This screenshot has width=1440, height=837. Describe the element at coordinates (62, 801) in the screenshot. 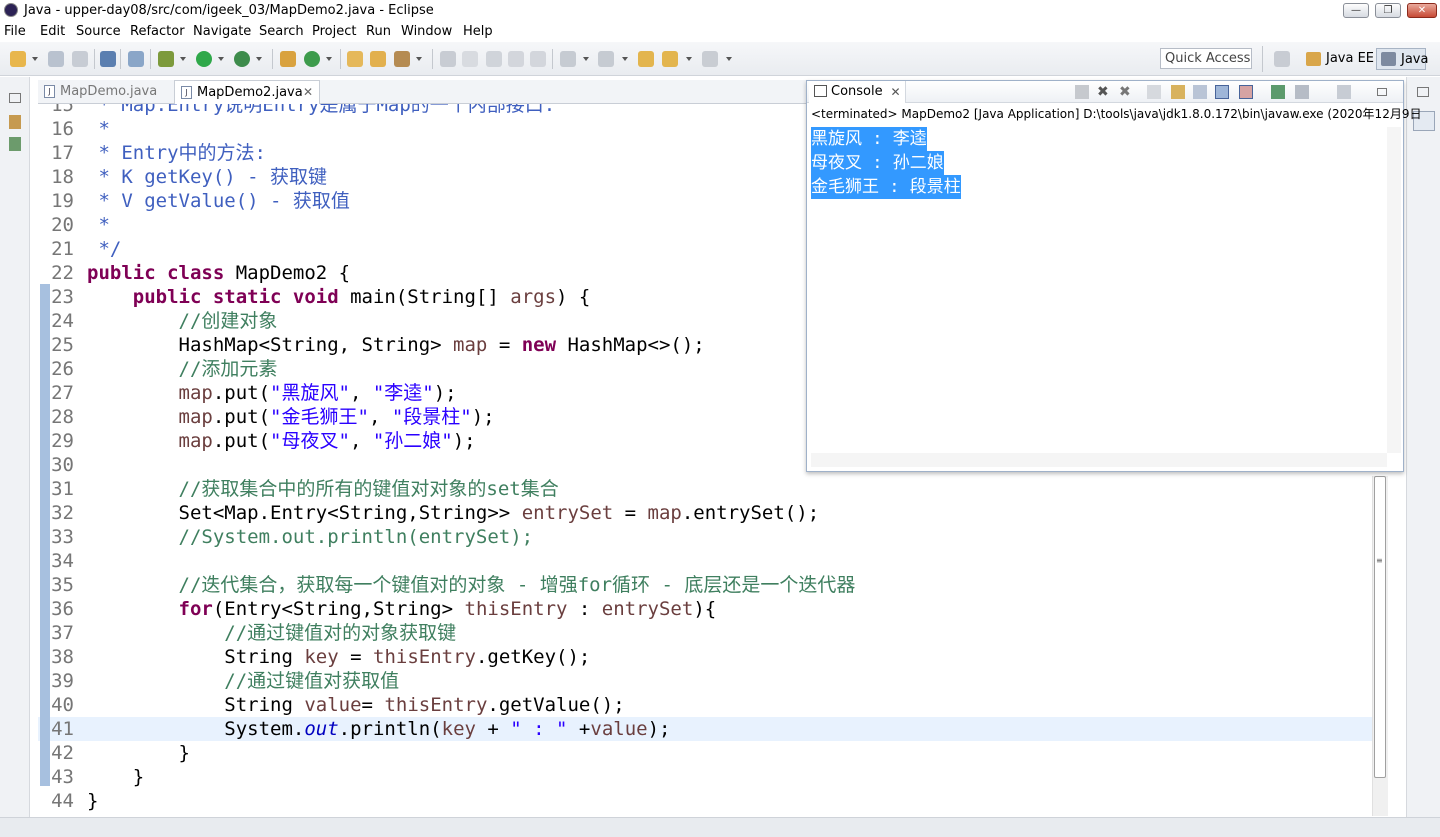

I see `line-number: 44` at that location.